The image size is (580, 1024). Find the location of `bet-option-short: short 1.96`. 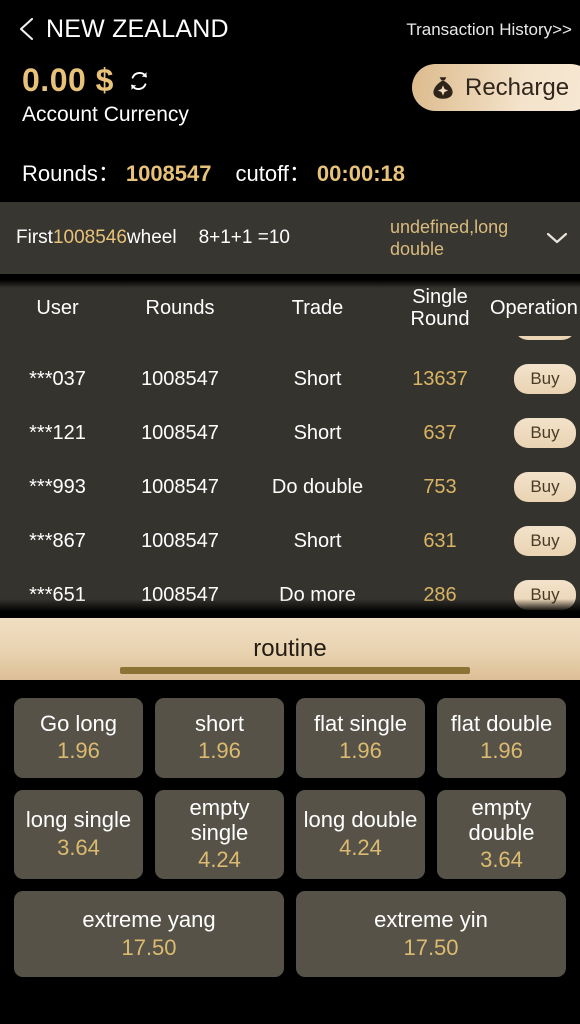

bet-option-short: short 1.96 is located at coordinates (219, 738).